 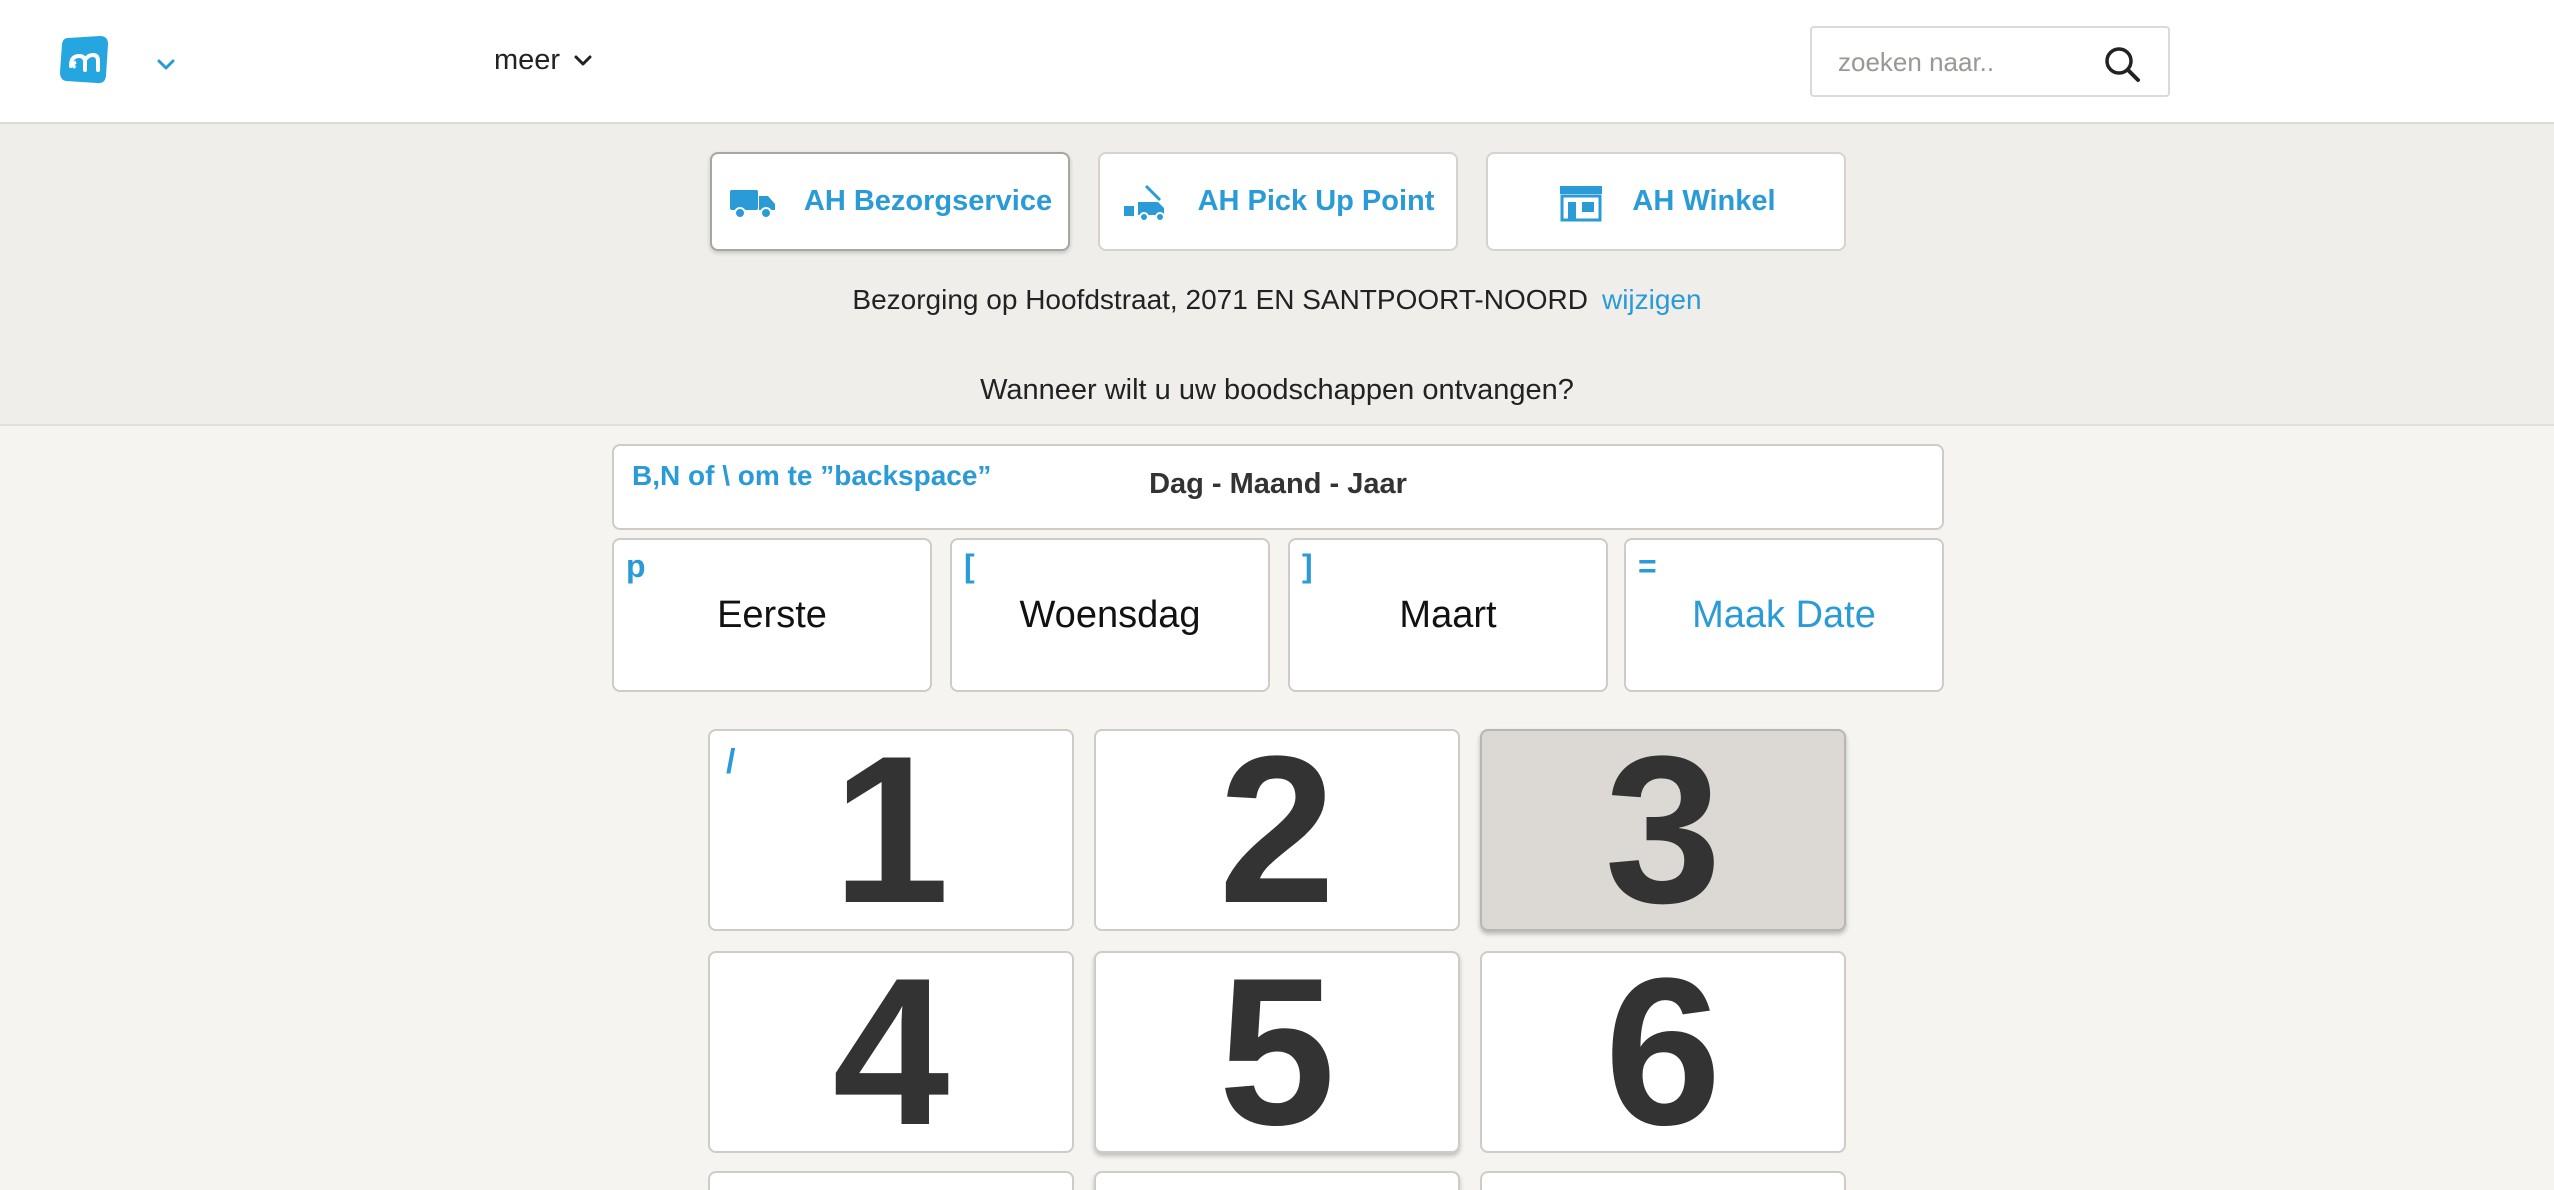 I want to click on keypad-button-5: 5, so click(x=1277, y=1052).